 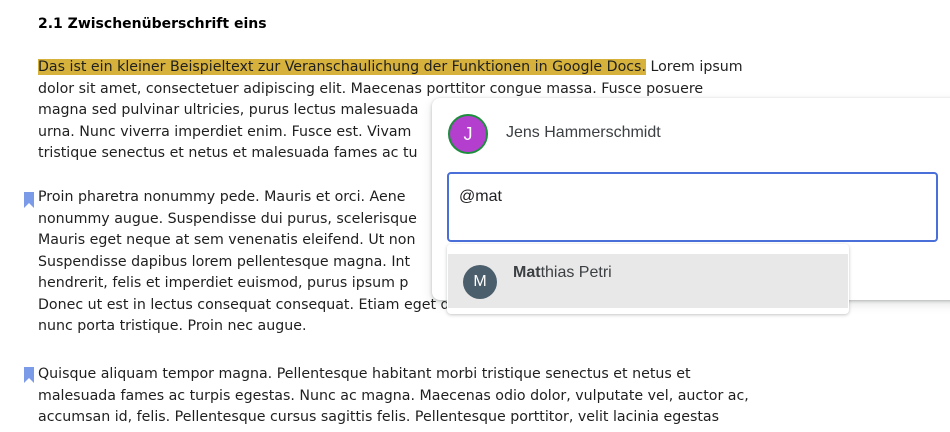 What do you see at coordinates (480, 282) in the screenshot?
I see `suggestion-avatar: M` at bounding box center [480, 282].